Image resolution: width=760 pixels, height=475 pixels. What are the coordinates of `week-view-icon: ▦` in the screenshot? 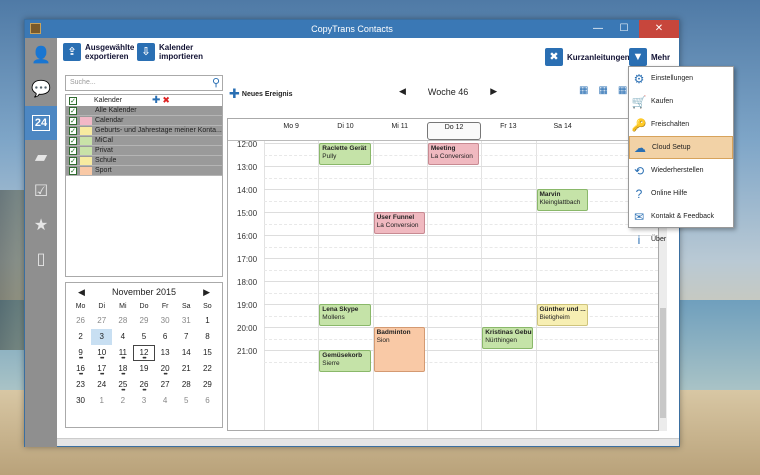 It's located at (602, 90).